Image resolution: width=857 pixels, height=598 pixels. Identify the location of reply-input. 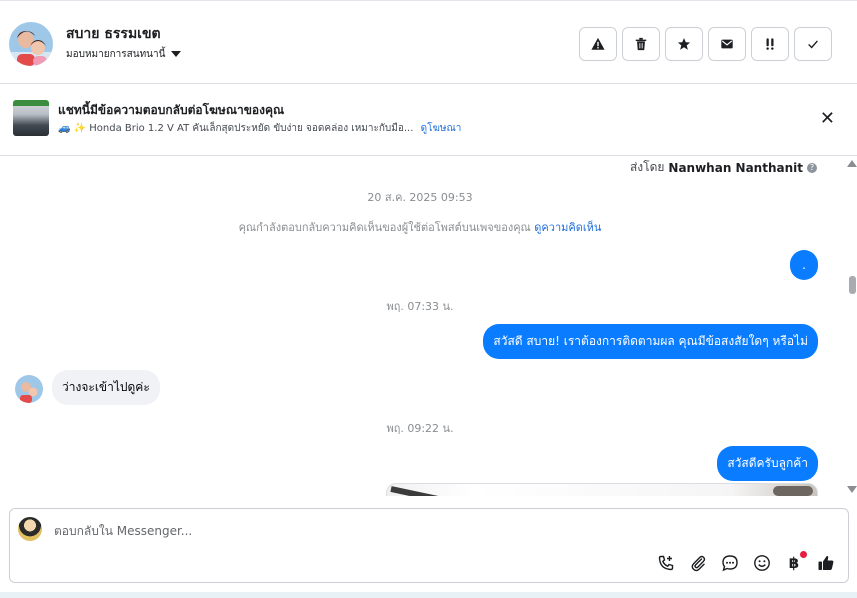
(404, 531).